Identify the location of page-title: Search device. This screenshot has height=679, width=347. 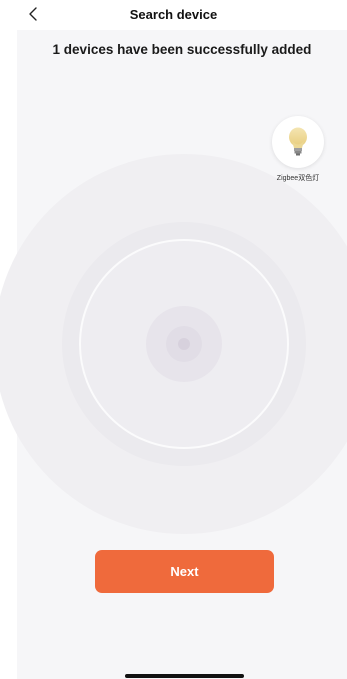
(173, 14).